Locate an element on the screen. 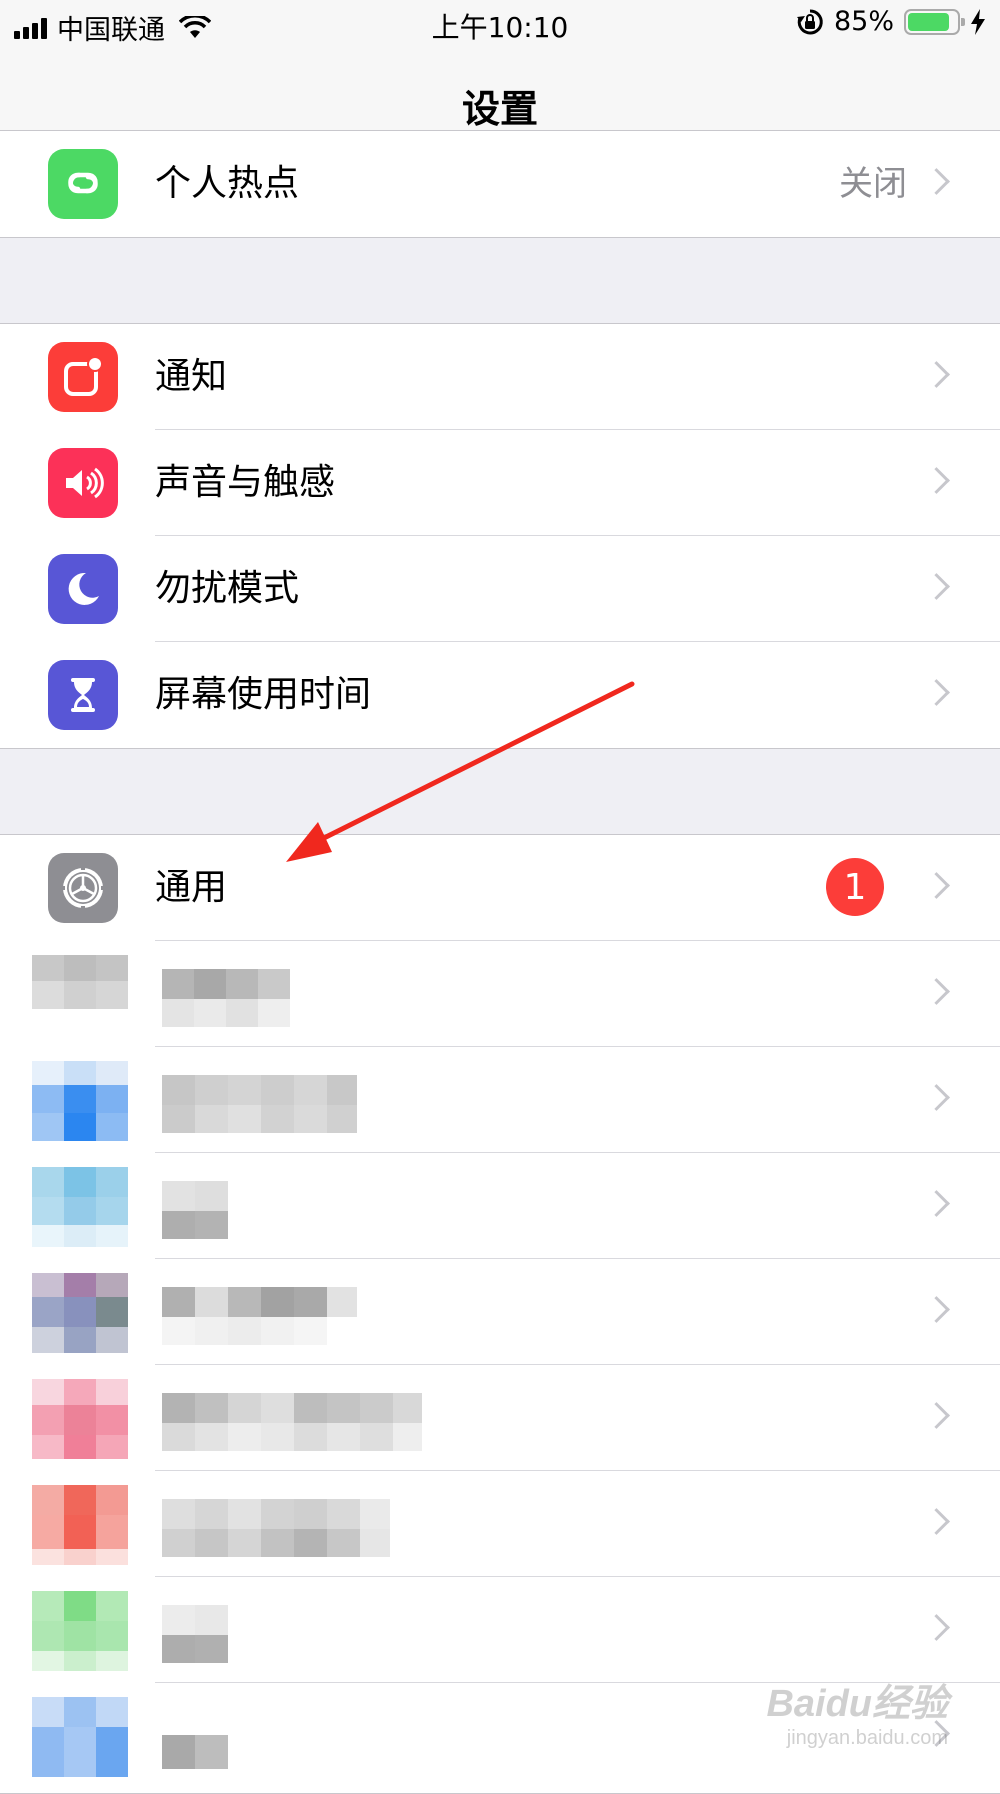 The width and height of the screenshot is (1000, 1794). page-title: 设置 is located at coordinates (499, 109).